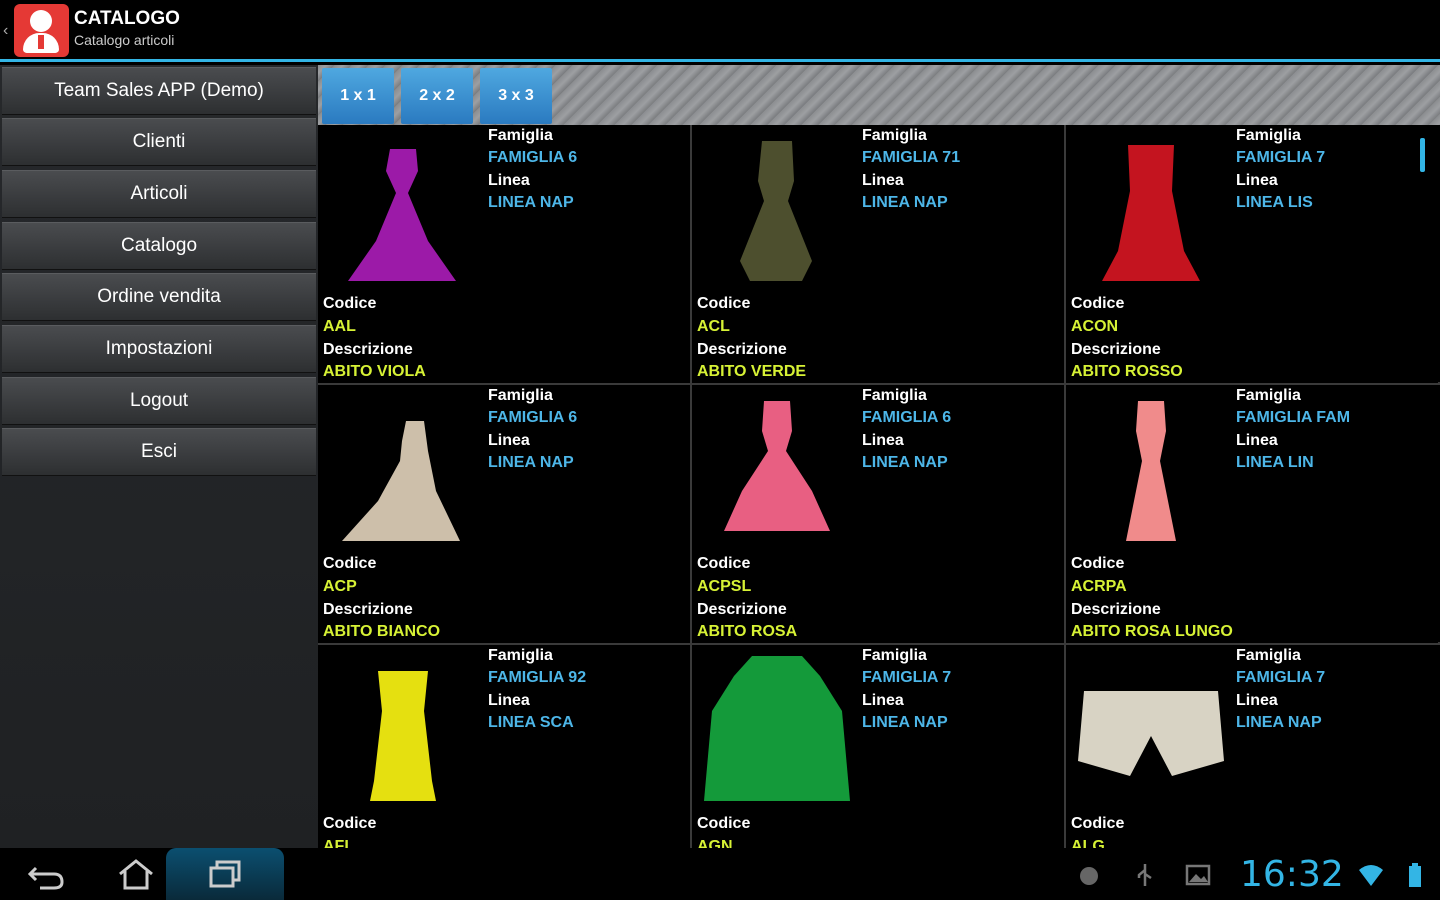  I want to click on sidebar-item-ordine-vendita: Ordine vendita, so click(159, 297).